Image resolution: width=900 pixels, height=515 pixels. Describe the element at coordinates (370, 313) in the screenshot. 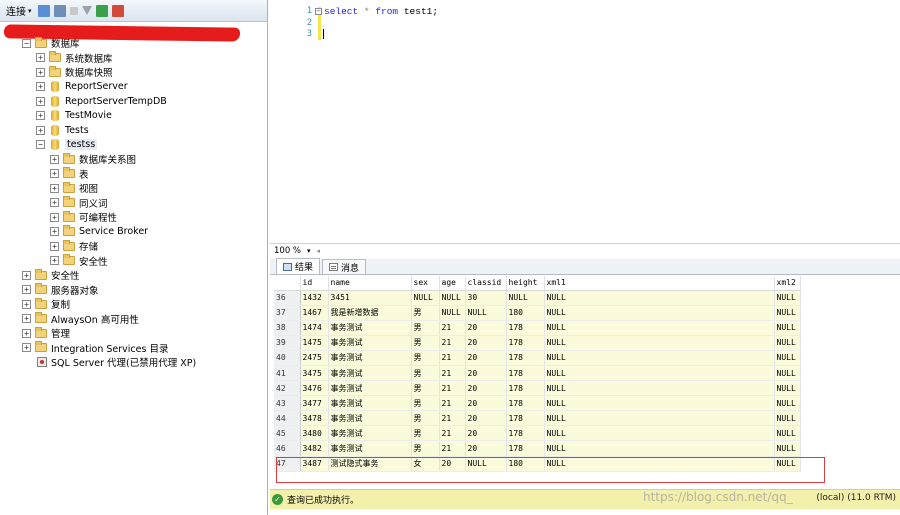

I see `table-cell: 我是新增数据` at that location.